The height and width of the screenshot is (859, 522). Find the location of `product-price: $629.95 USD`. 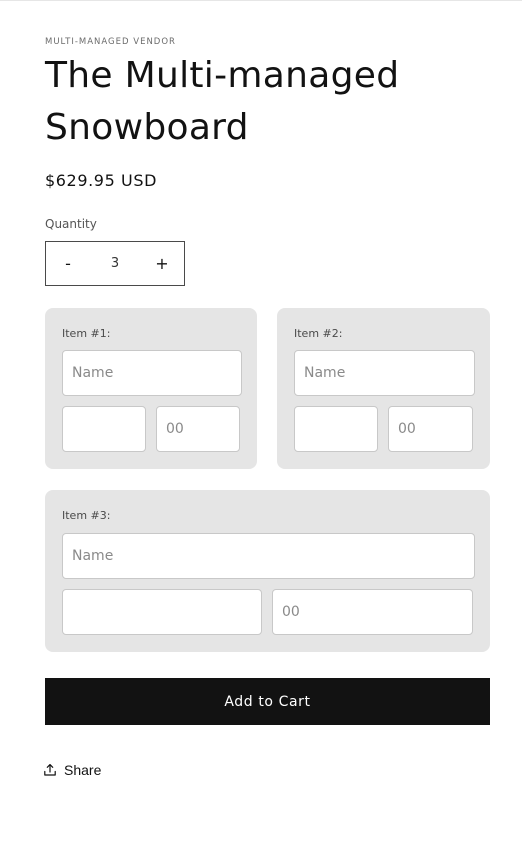

product-price: $629.95 USD is located at coordinates (101, 180).